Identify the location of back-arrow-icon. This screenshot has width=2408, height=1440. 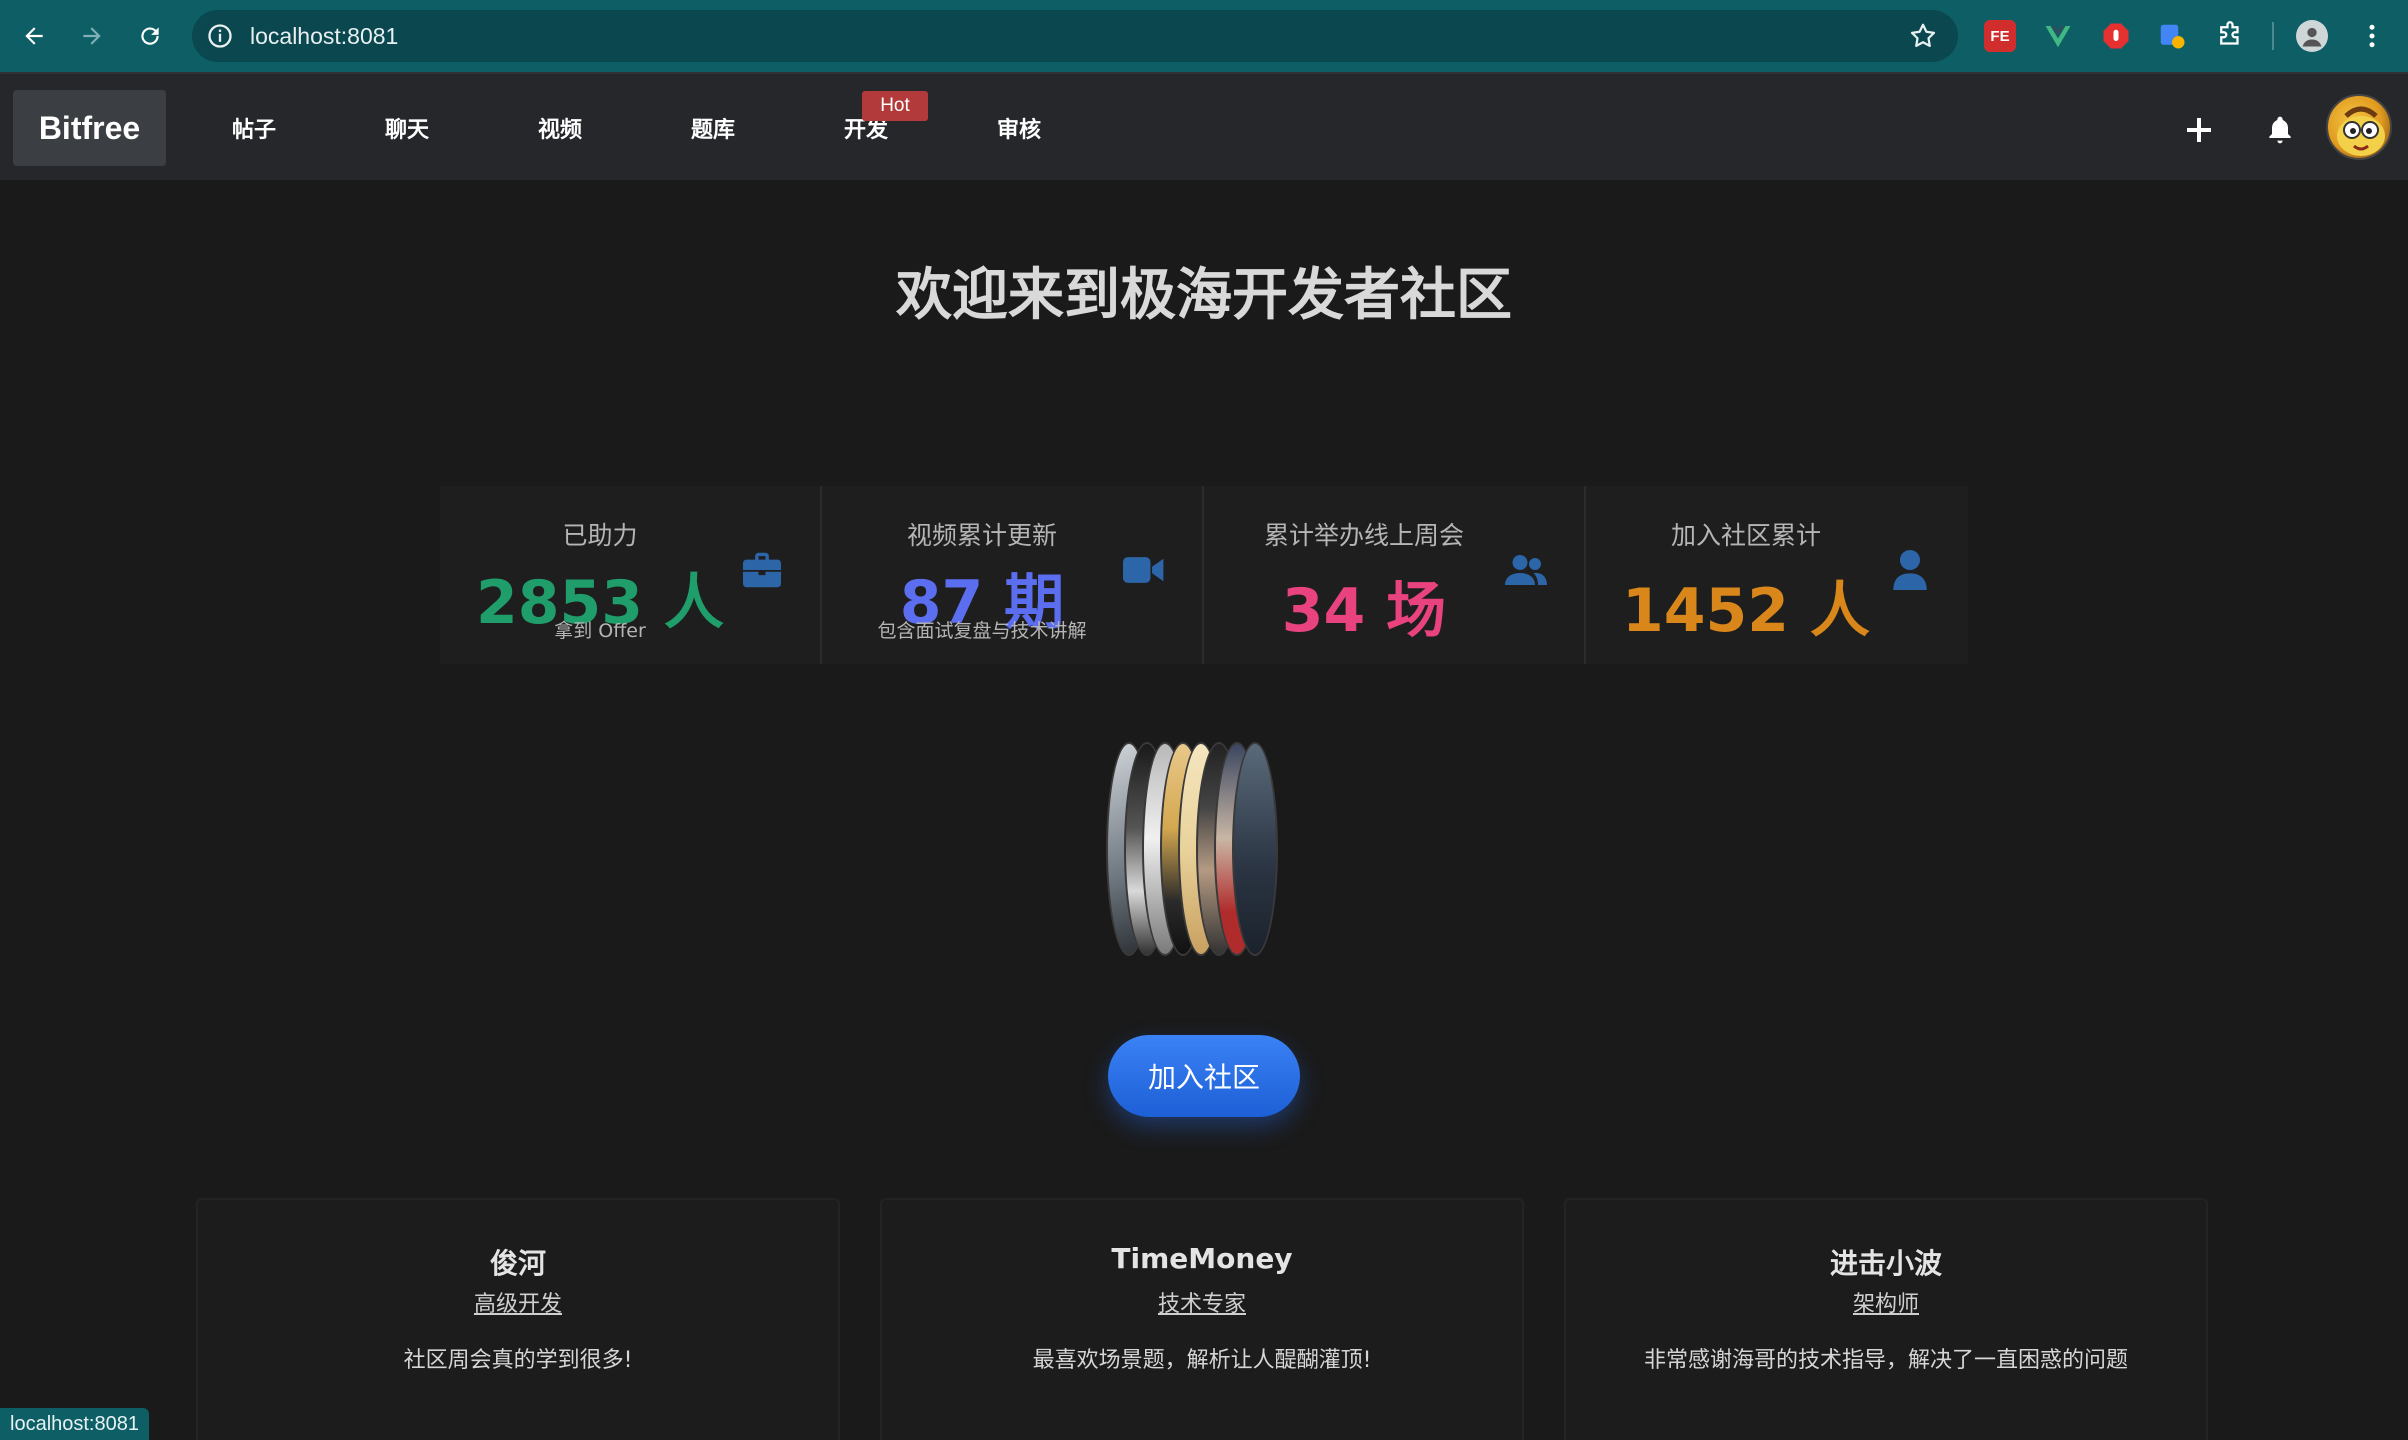
(34, 36).